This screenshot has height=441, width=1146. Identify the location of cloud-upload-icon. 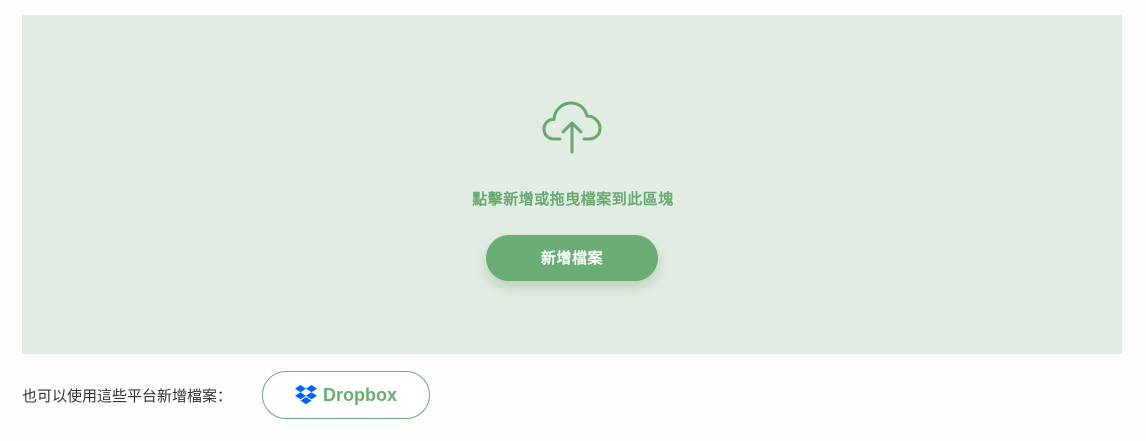
(572, 126).